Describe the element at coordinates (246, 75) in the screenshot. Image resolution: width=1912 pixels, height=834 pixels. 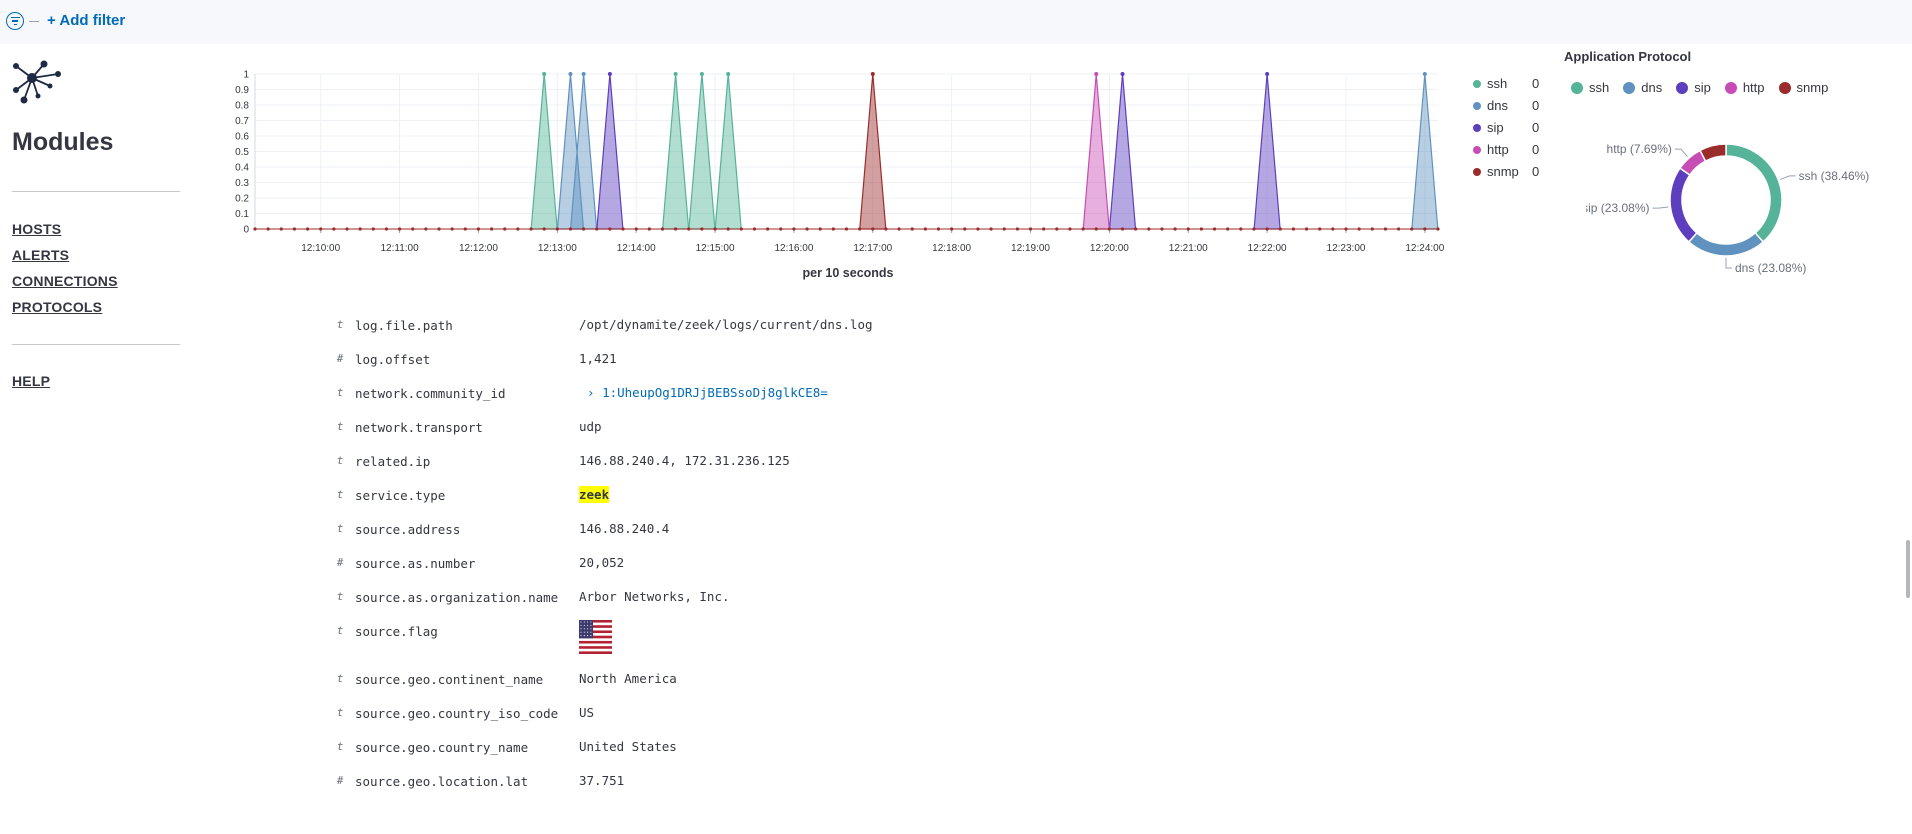
I see `y-tick-label: 1` at that location.